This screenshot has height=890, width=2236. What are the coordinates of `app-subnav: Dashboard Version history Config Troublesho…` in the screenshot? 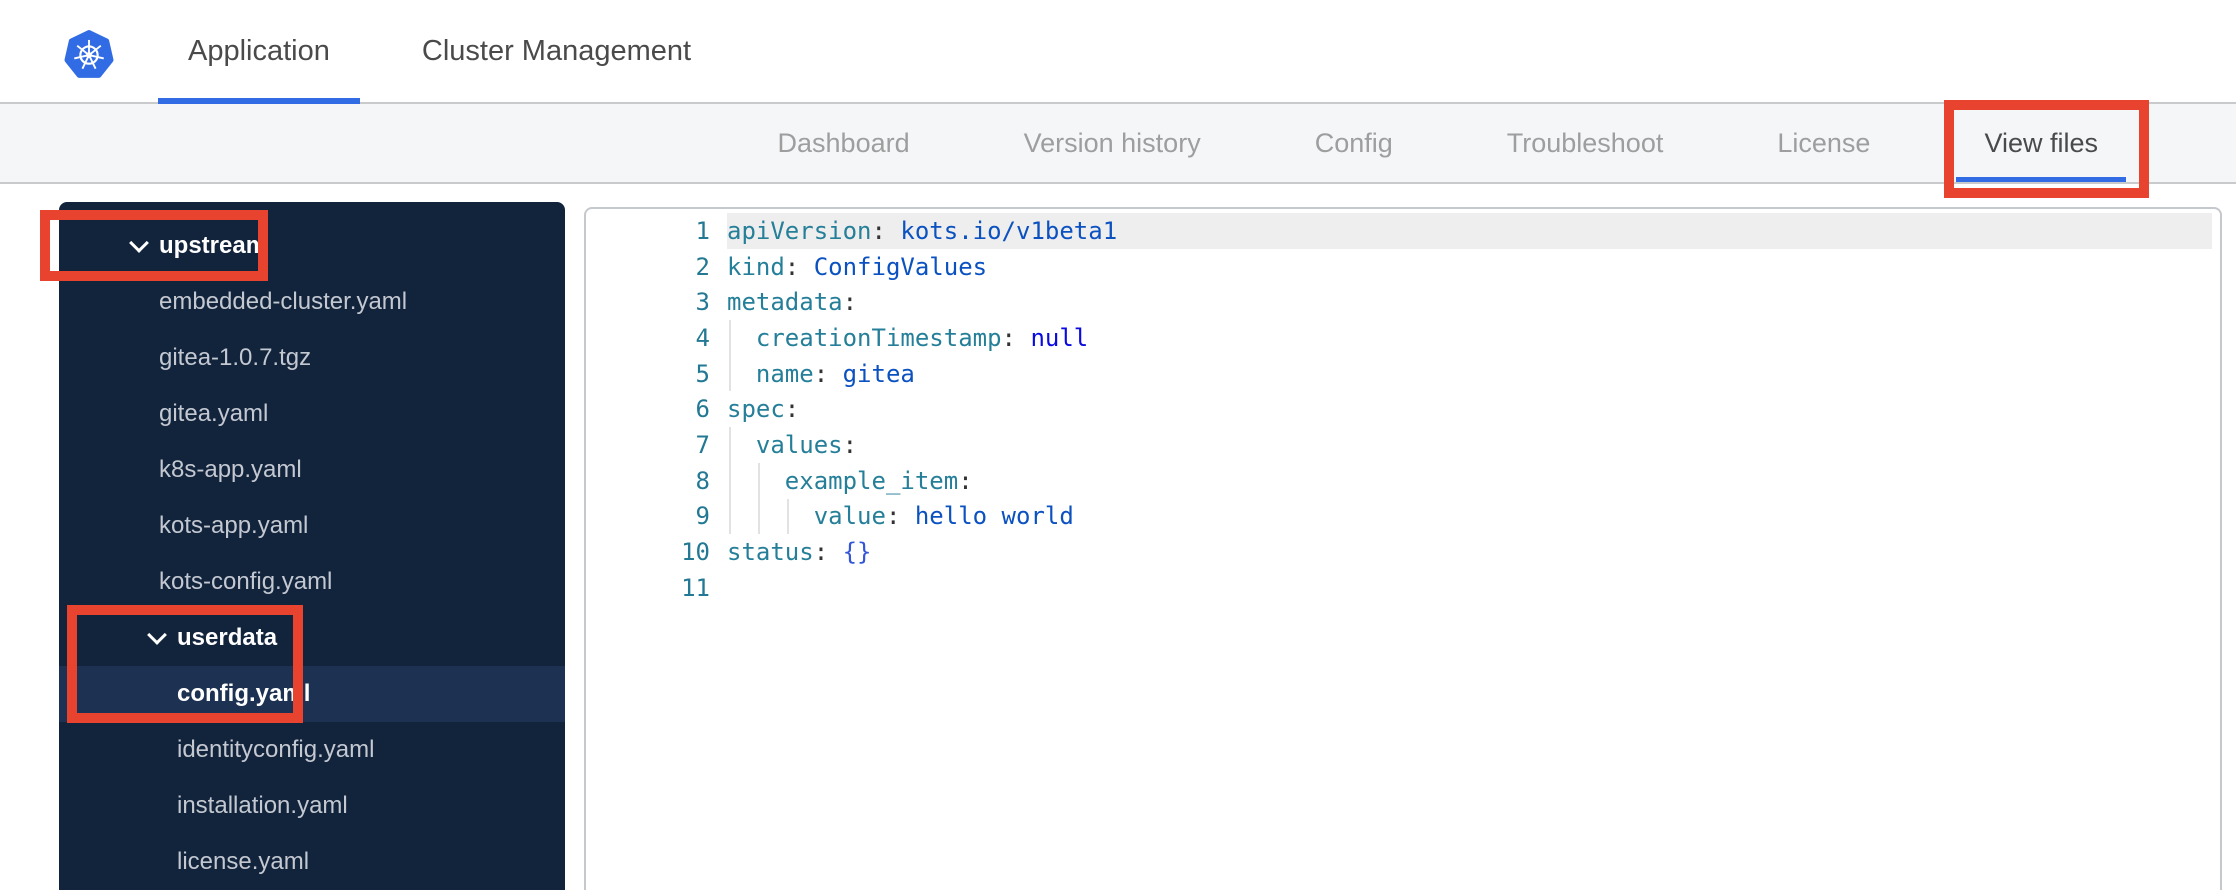 It's located at (1118, 144).